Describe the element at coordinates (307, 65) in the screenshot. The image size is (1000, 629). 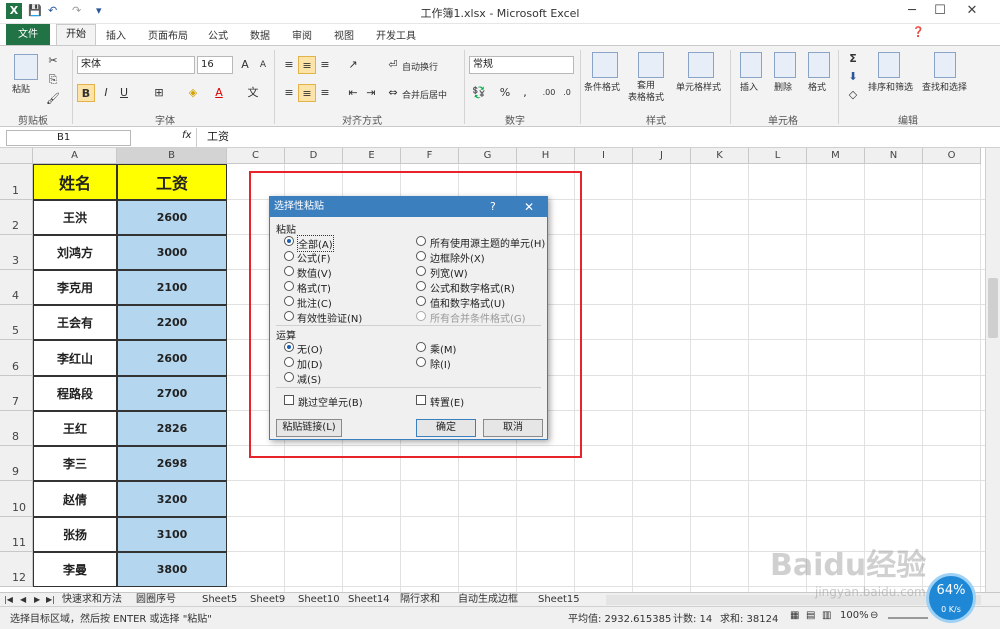
I see `align-middle-icon: ≡` at that location.